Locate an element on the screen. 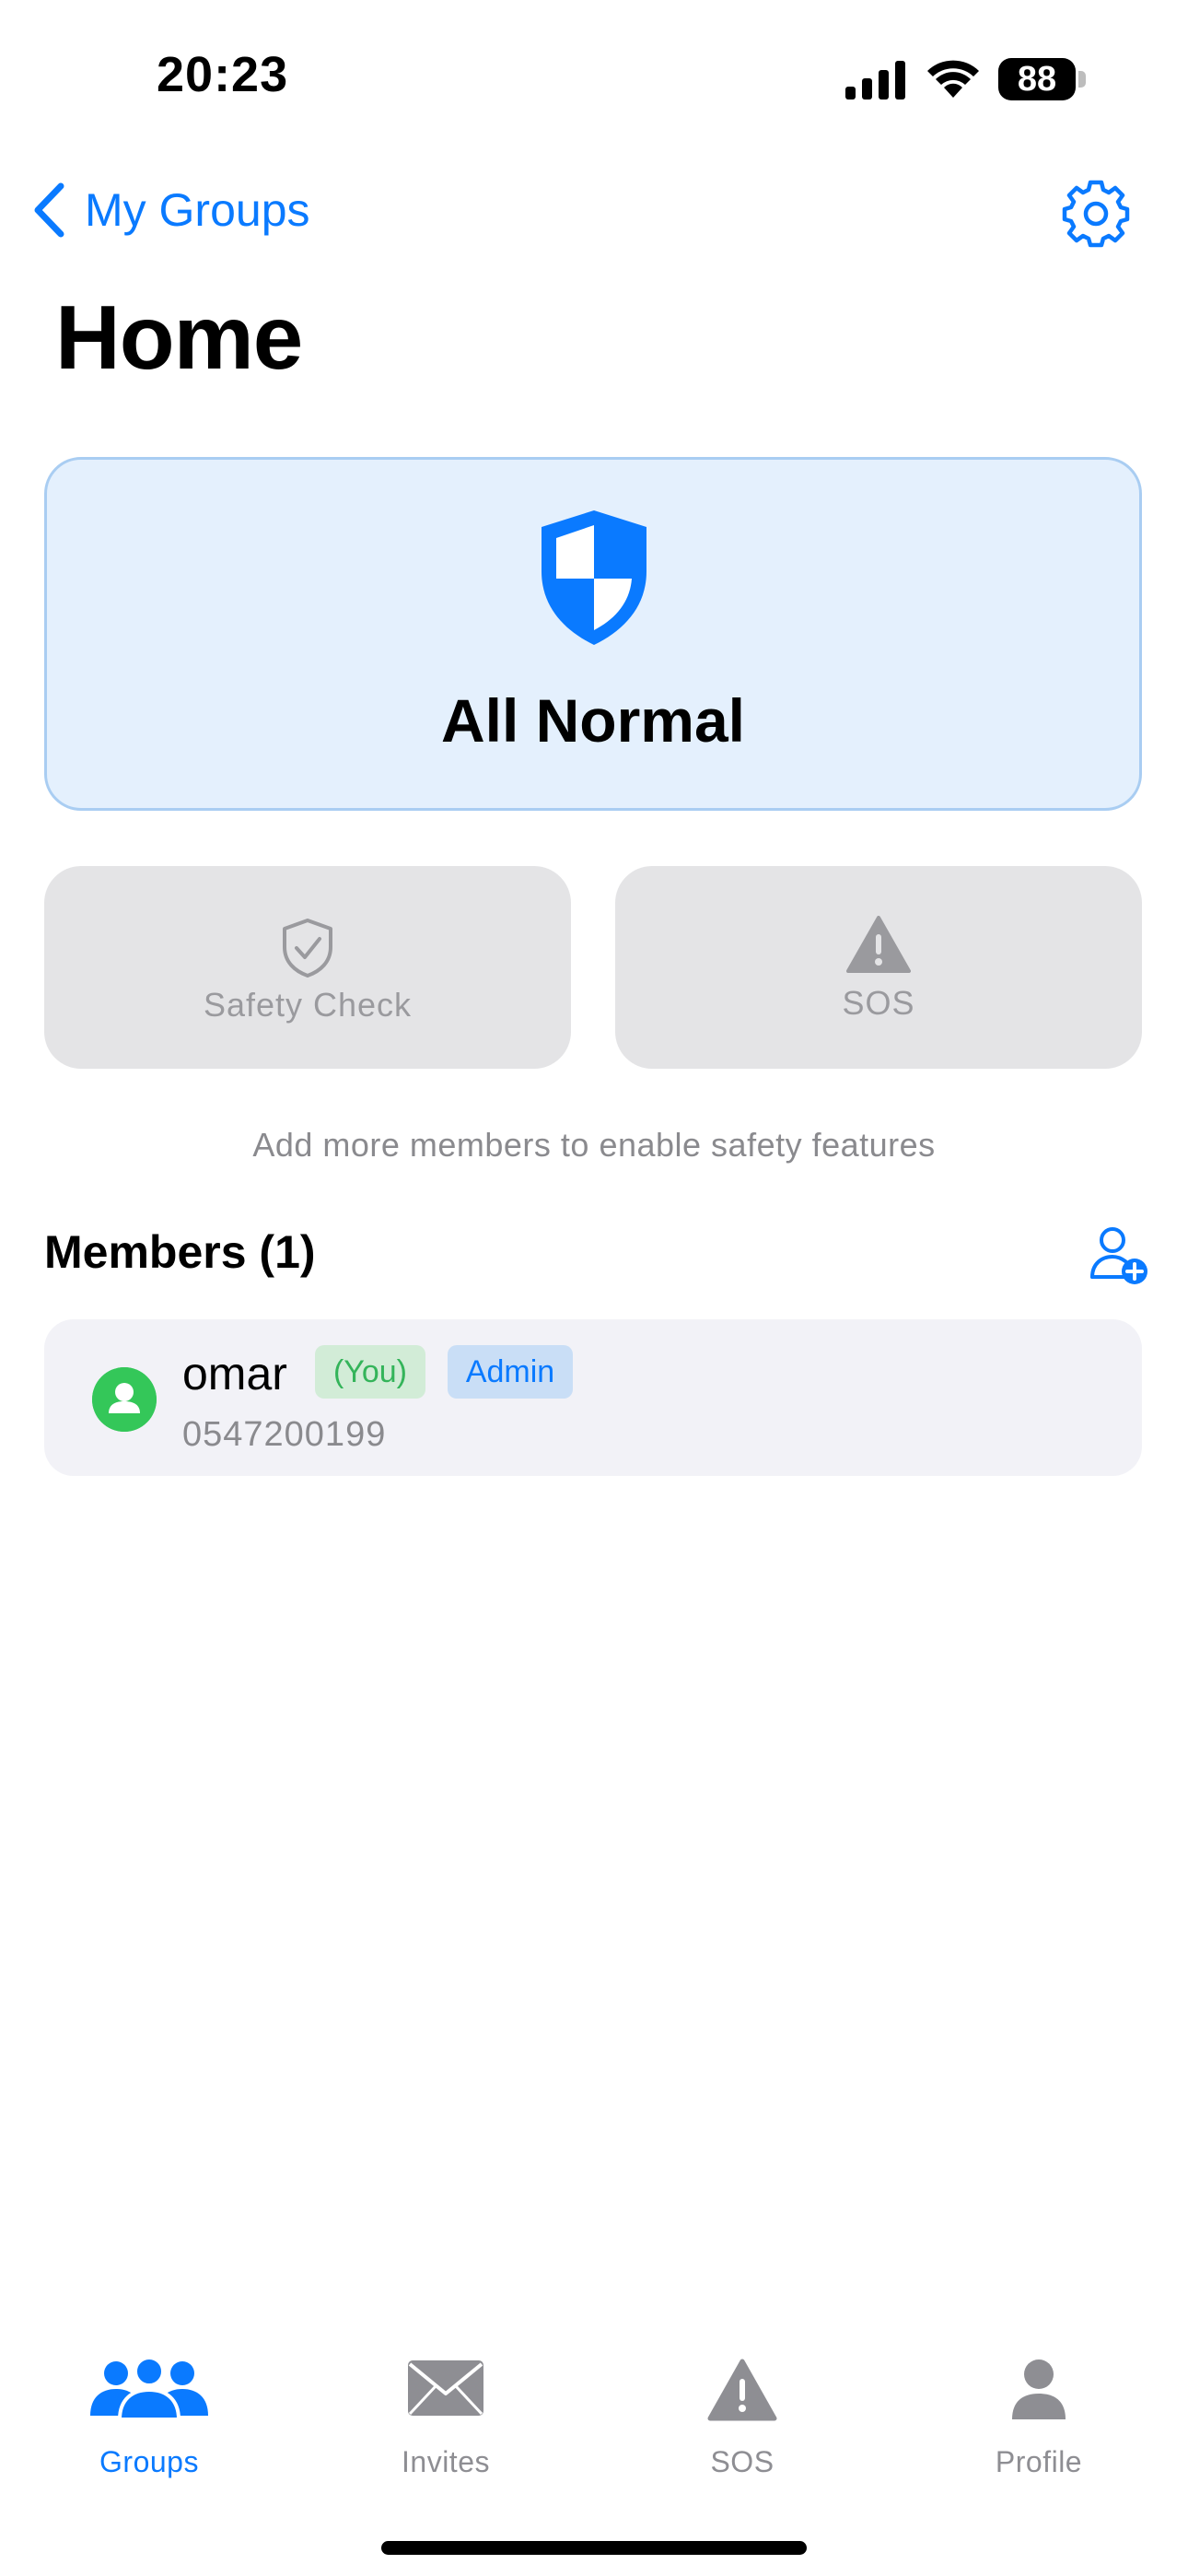 The width and height of the screenshot is (1188, 2576). page-title: Home is located at coordinates (179, 337).